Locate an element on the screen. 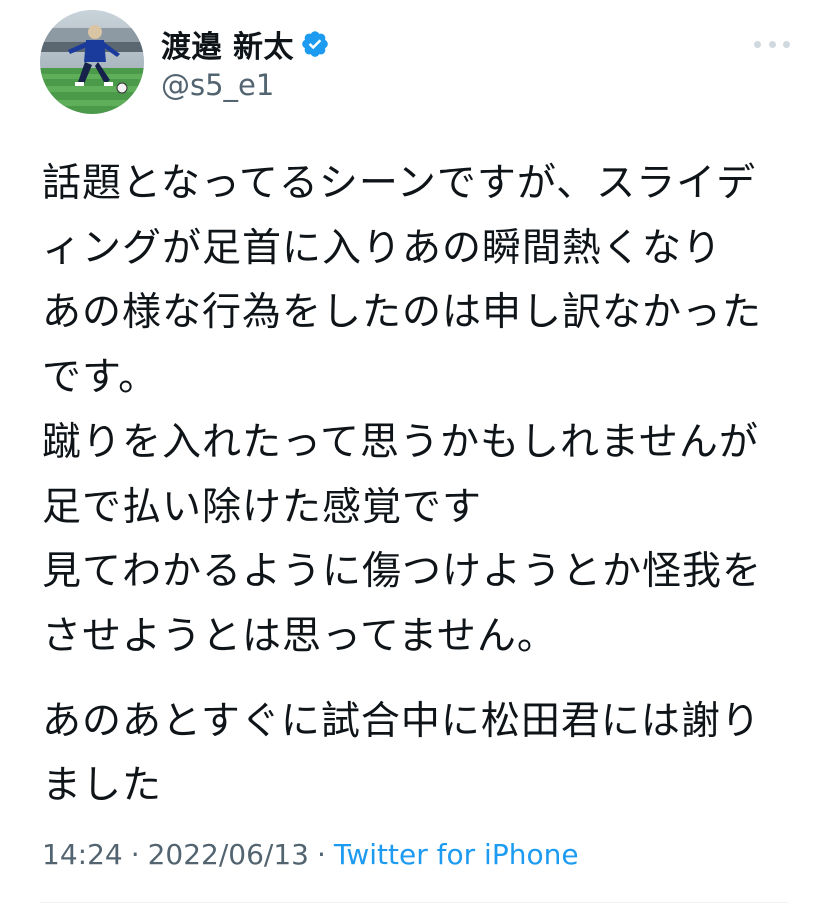  tweet-source: Twitter for iPhone is located at coordinates (456, 854).